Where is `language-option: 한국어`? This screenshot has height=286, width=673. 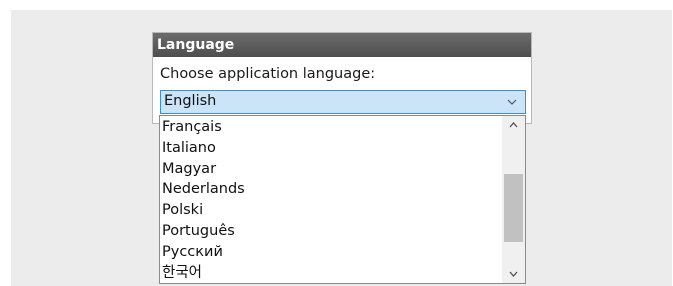 language-option: 한국어 is located at coordinates (329, 273).